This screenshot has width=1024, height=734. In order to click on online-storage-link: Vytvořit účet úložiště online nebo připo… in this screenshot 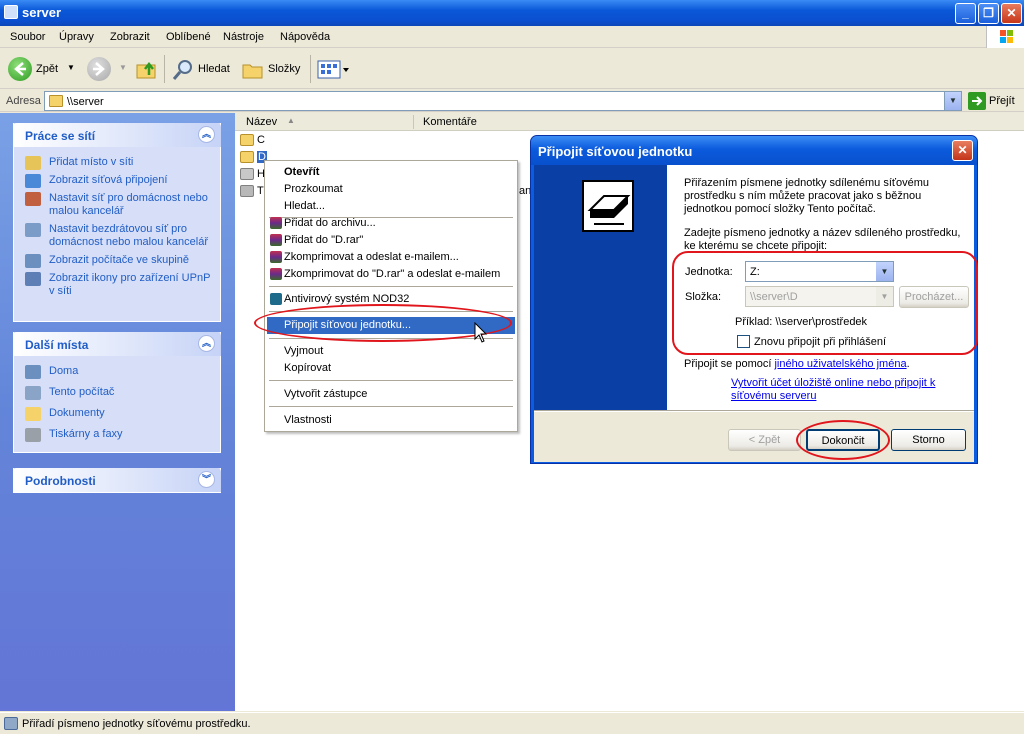, I will do `click(841, 390)`.